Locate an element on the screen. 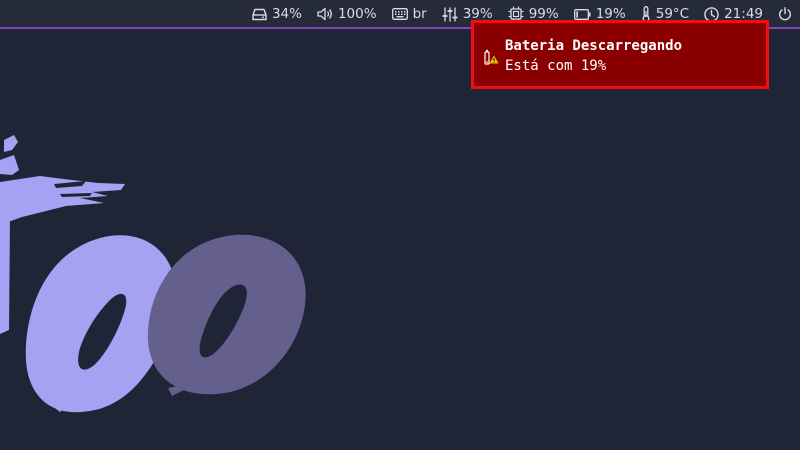 The width and height of the screenshot is (800, 450). power-button is located at coordinates (785, 14).